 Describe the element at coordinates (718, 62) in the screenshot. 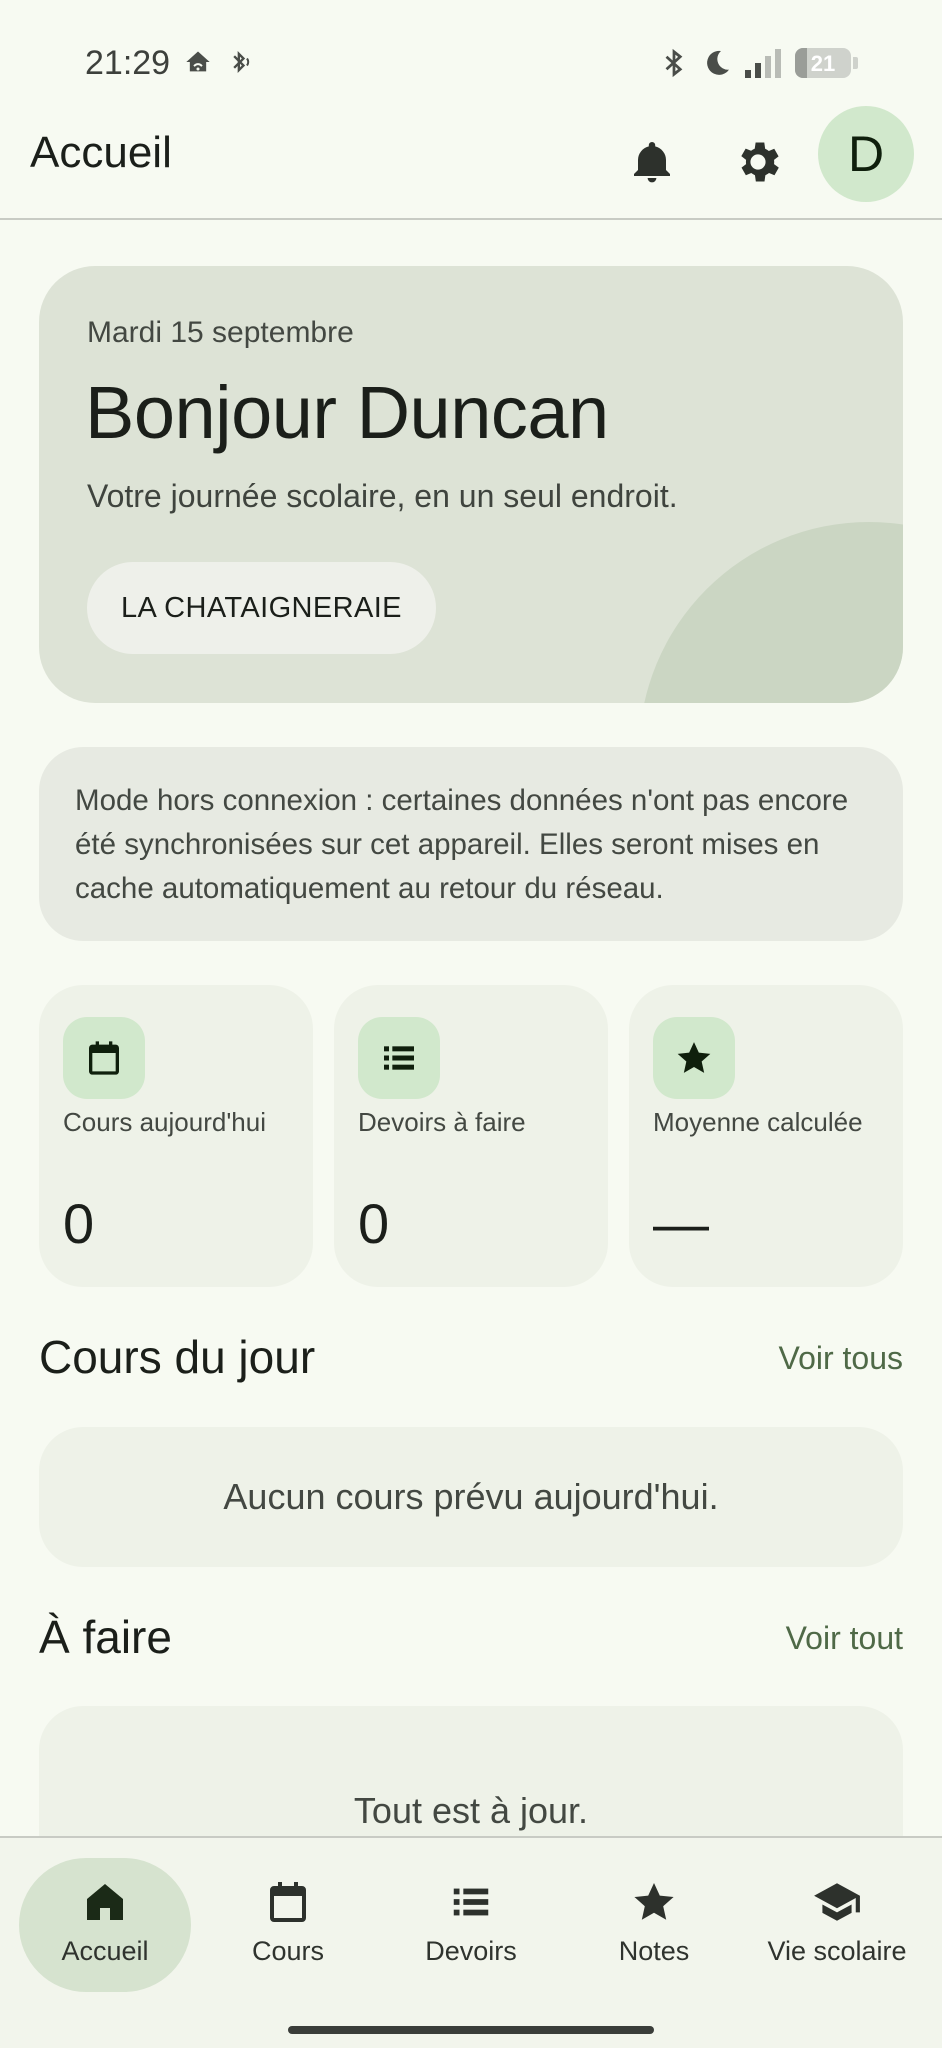

I see `do-not-disturb-moon-icon` at that location.